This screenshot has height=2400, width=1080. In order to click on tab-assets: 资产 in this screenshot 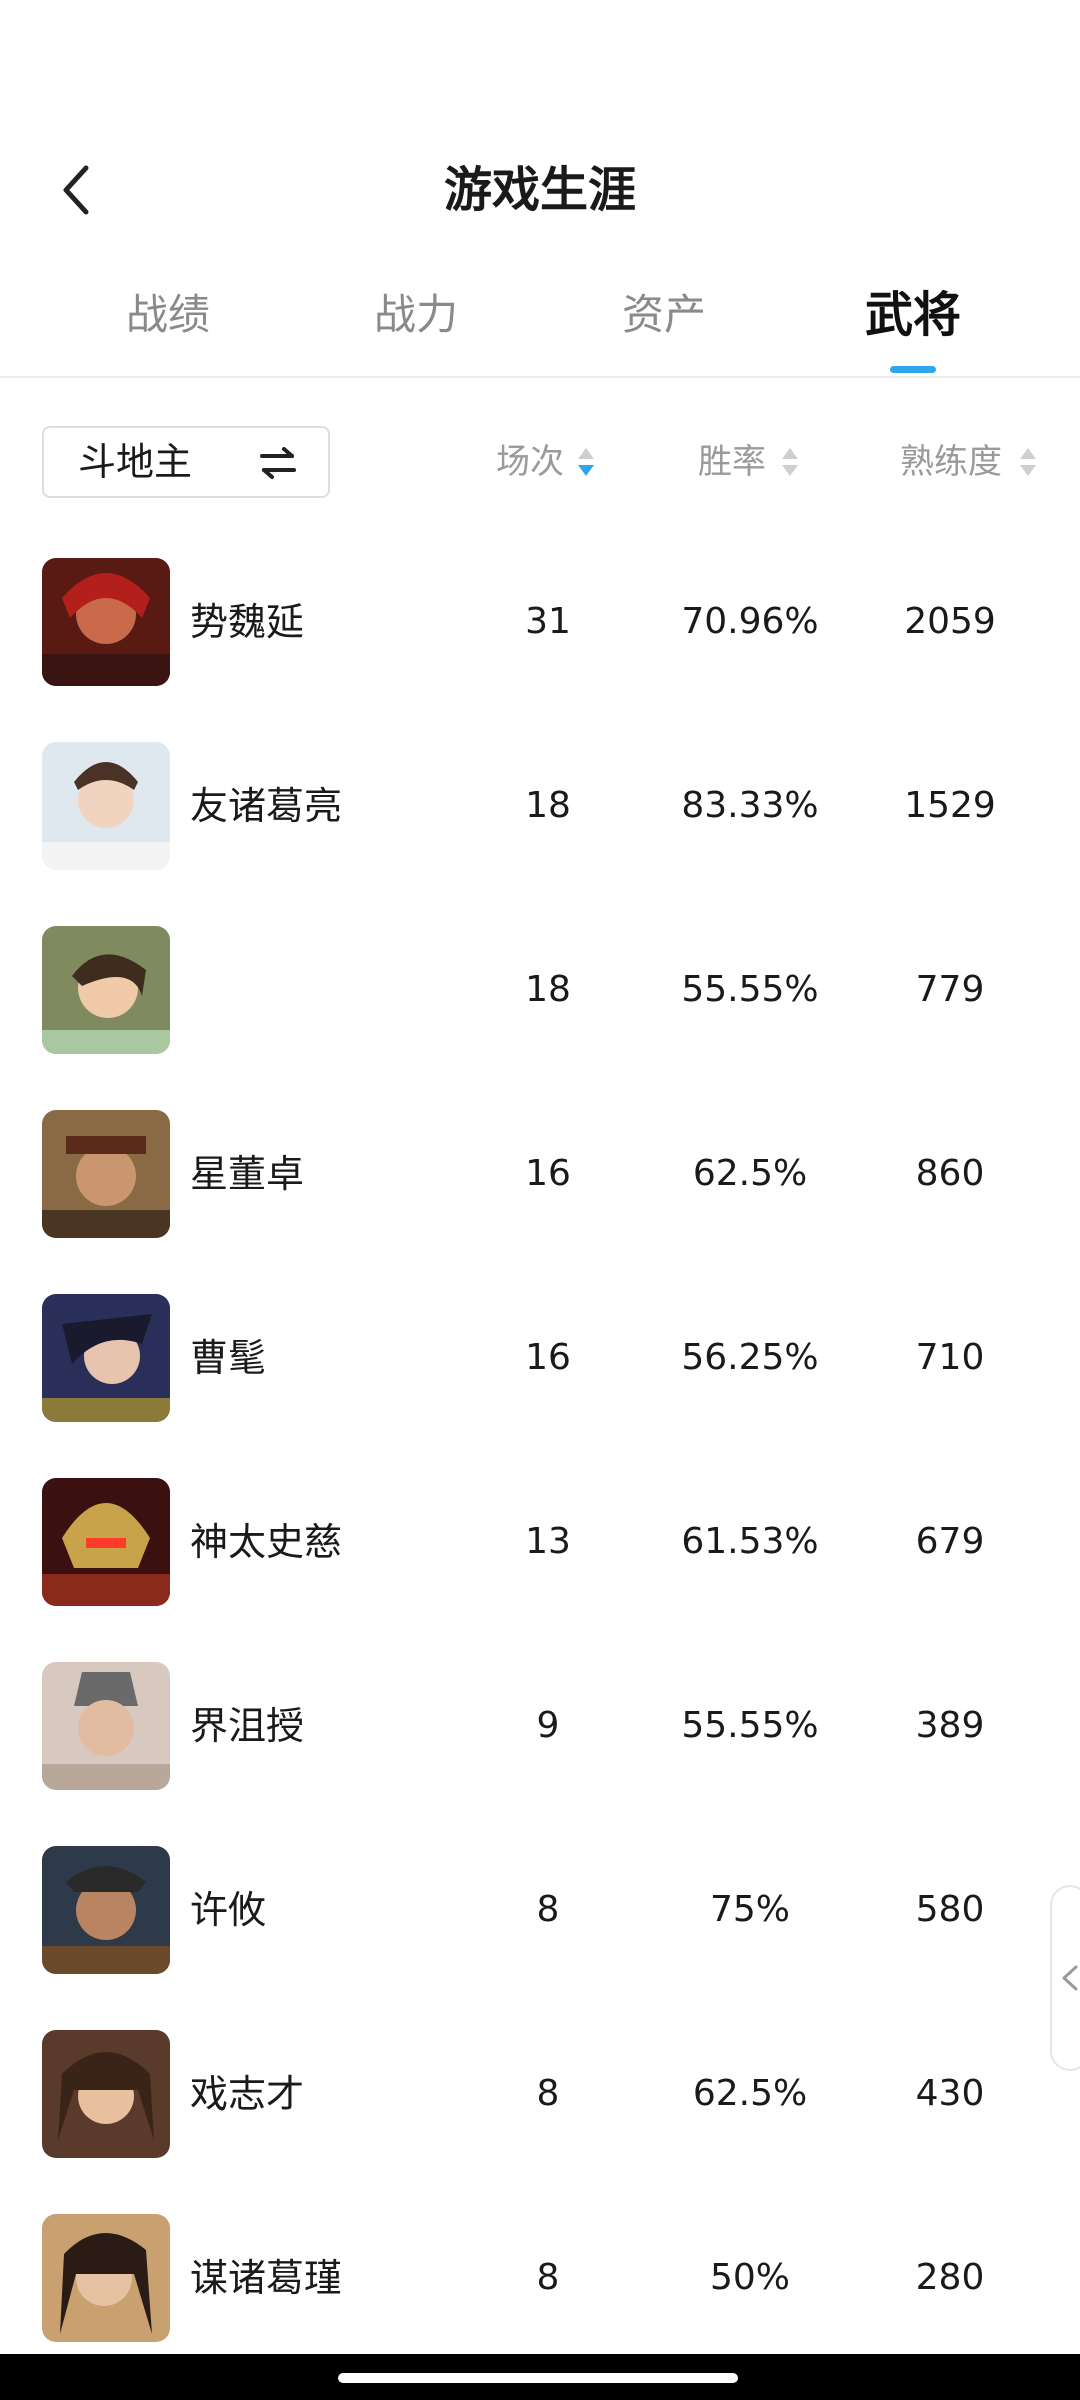, I will do `click(664, 320)`.